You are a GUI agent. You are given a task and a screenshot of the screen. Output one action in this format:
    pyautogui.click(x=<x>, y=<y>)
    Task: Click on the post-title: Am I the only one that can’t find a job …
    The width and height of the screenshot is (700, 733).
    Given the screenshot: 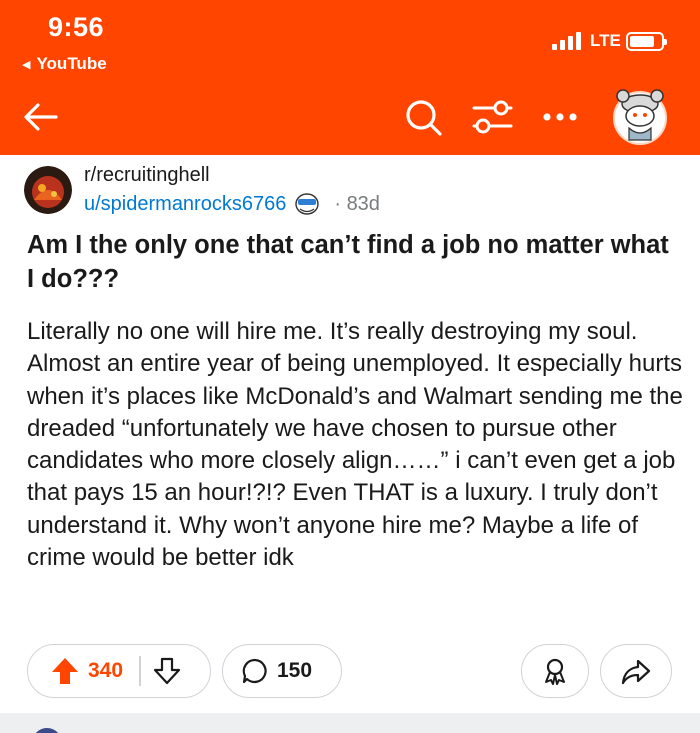 What is the action you would take?
    pyautogui.click(x=348, y=262)
    